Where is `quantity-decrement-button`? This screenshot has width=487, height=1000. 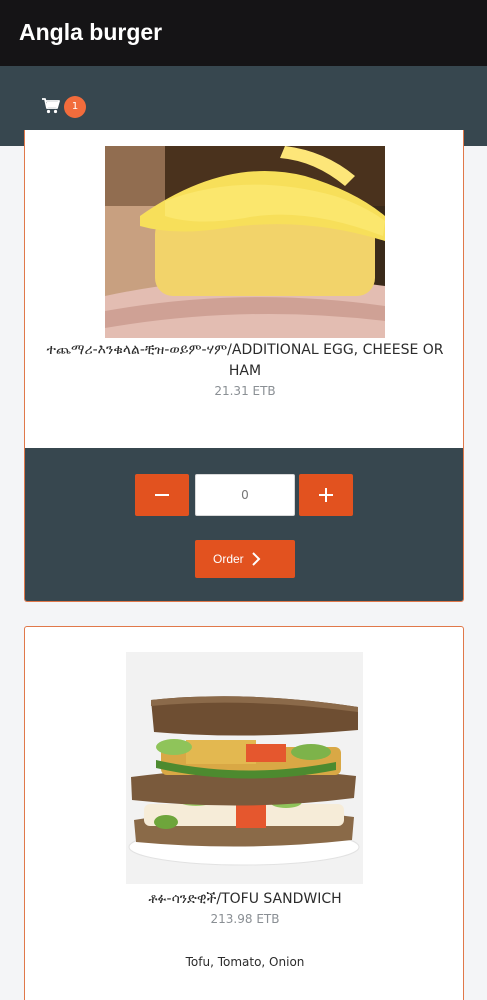
quantity-decrement-button is located at coordinates (162, 495).